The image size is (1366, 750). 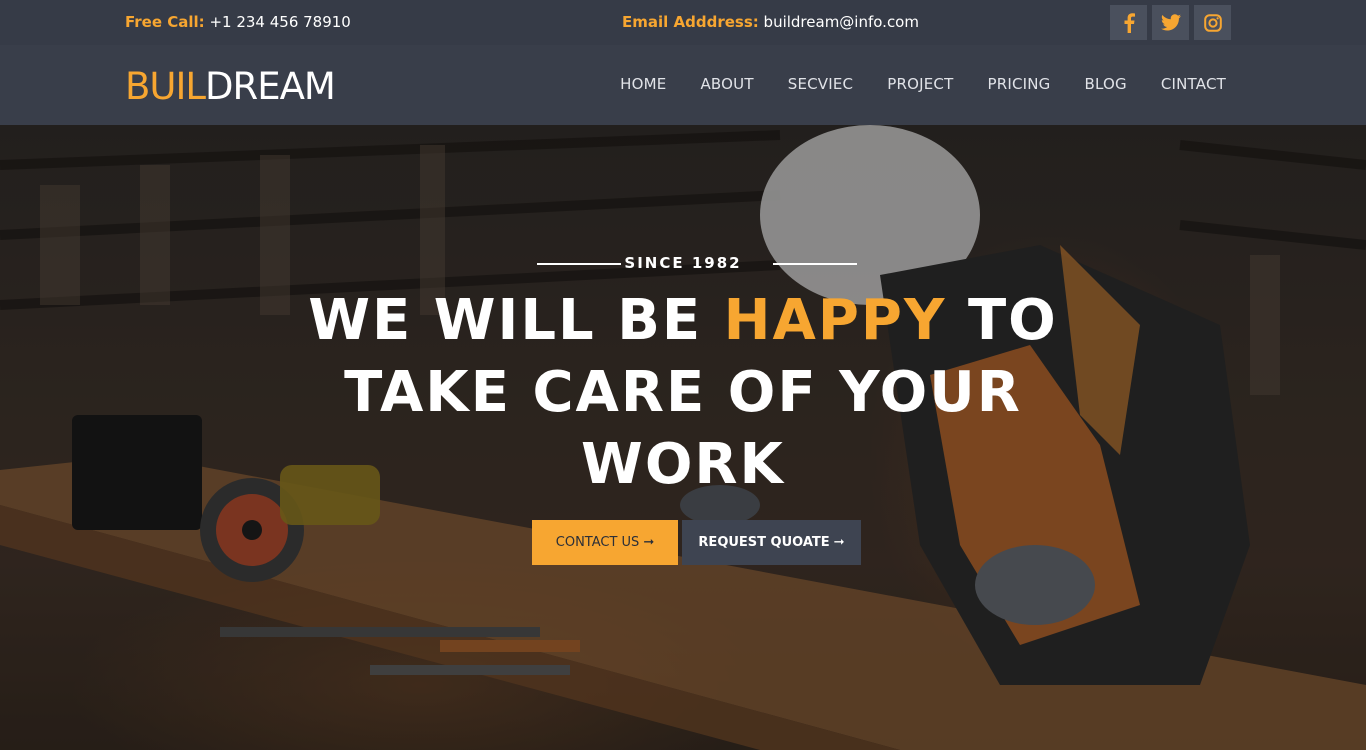 I want to click on nav-pricing: PRICING, so click(x=1018, y=84).